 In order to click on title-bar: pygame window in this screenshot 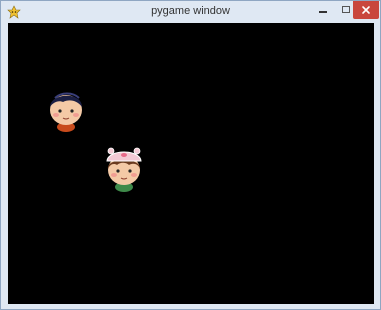, I will do `click(190, 12)`.